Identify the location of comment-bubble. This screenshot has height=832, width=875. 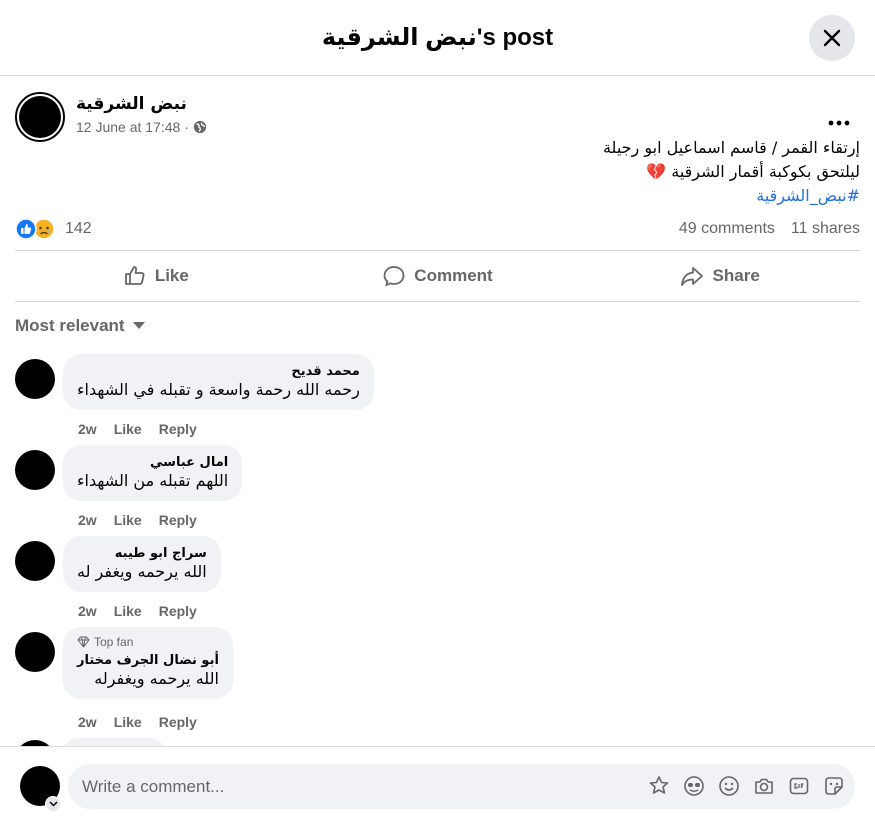
(114, 742).